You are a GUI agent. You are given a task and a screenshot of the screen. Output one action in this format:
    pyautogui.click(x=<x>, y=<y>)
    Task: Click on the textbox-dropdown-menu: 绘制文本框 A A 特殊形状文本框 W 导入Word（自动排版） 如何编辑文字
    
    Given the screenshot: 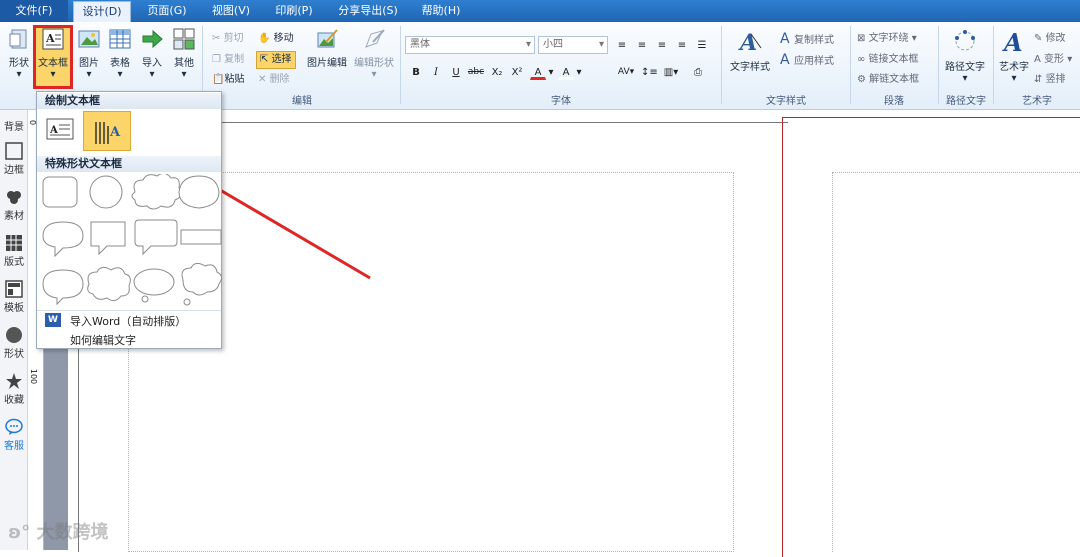 What is the action you would take?
    pyautogui.click(x=129, y=220)
    